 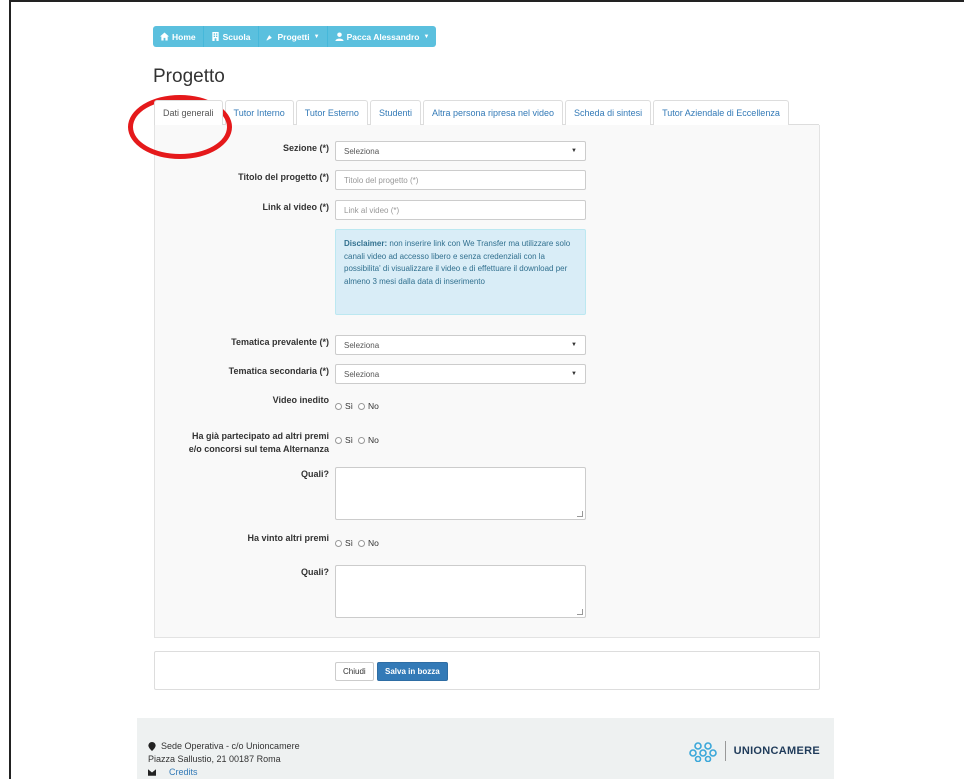 What do you see at coordinates (344, 406) in the screenshot?
I see `video-inedito-si-option: Sì` at bounding box center [344, 406].